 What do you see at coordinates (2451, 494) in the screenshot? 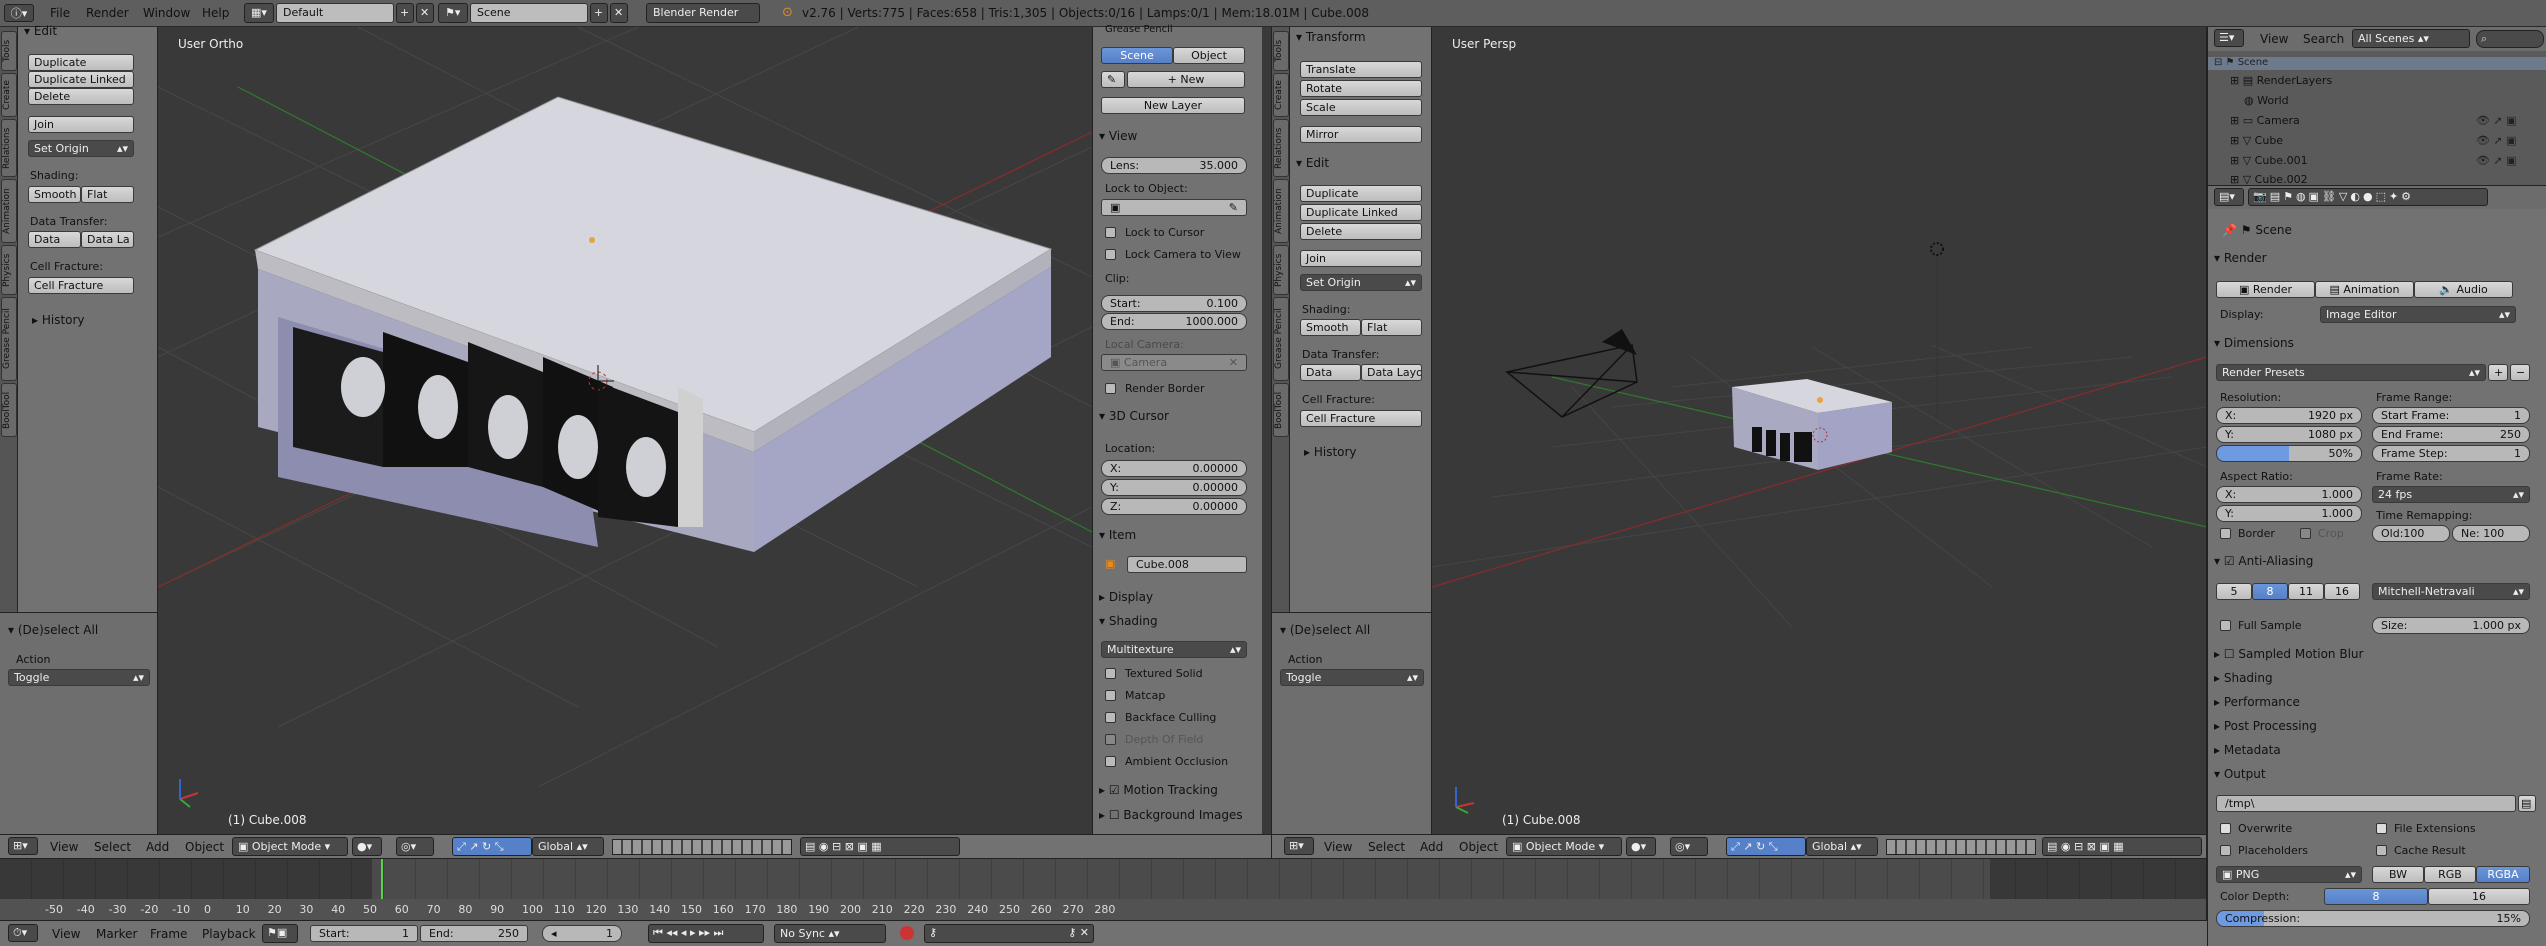
I see `frame-rate-select: 24 fps ▴▾` at bounding box center [2451, 494].